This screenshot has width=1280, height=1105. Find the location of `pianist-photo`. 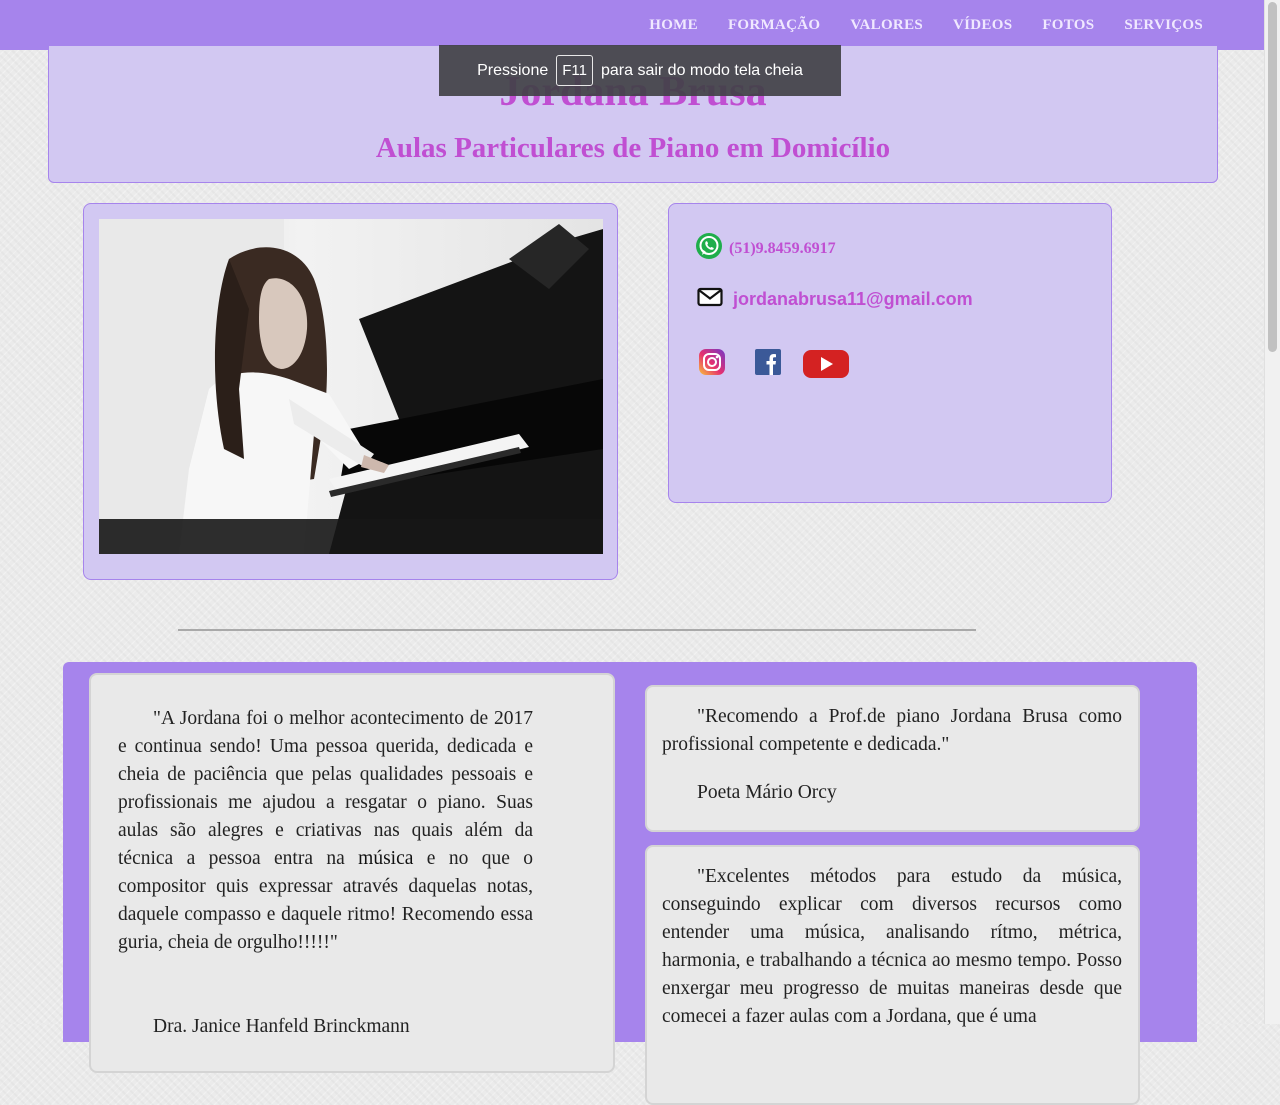

pianist-photo is located at coordinates (351, 386).